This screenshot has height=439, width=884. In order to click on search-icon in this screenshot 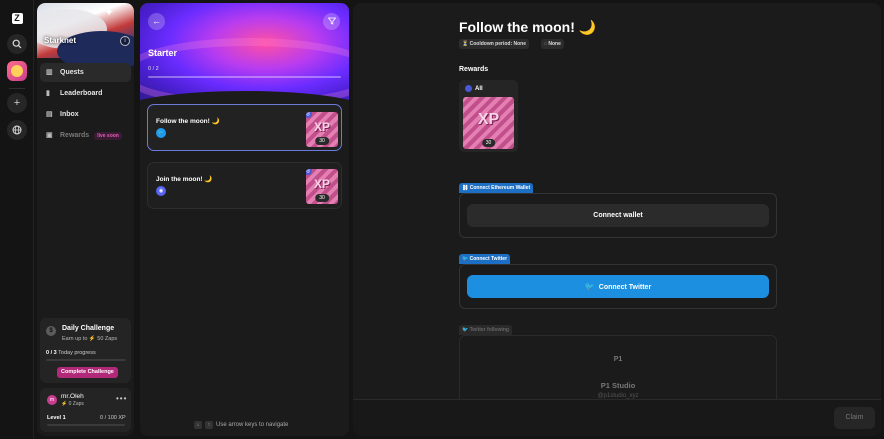, I will do `click(17, 44)`.